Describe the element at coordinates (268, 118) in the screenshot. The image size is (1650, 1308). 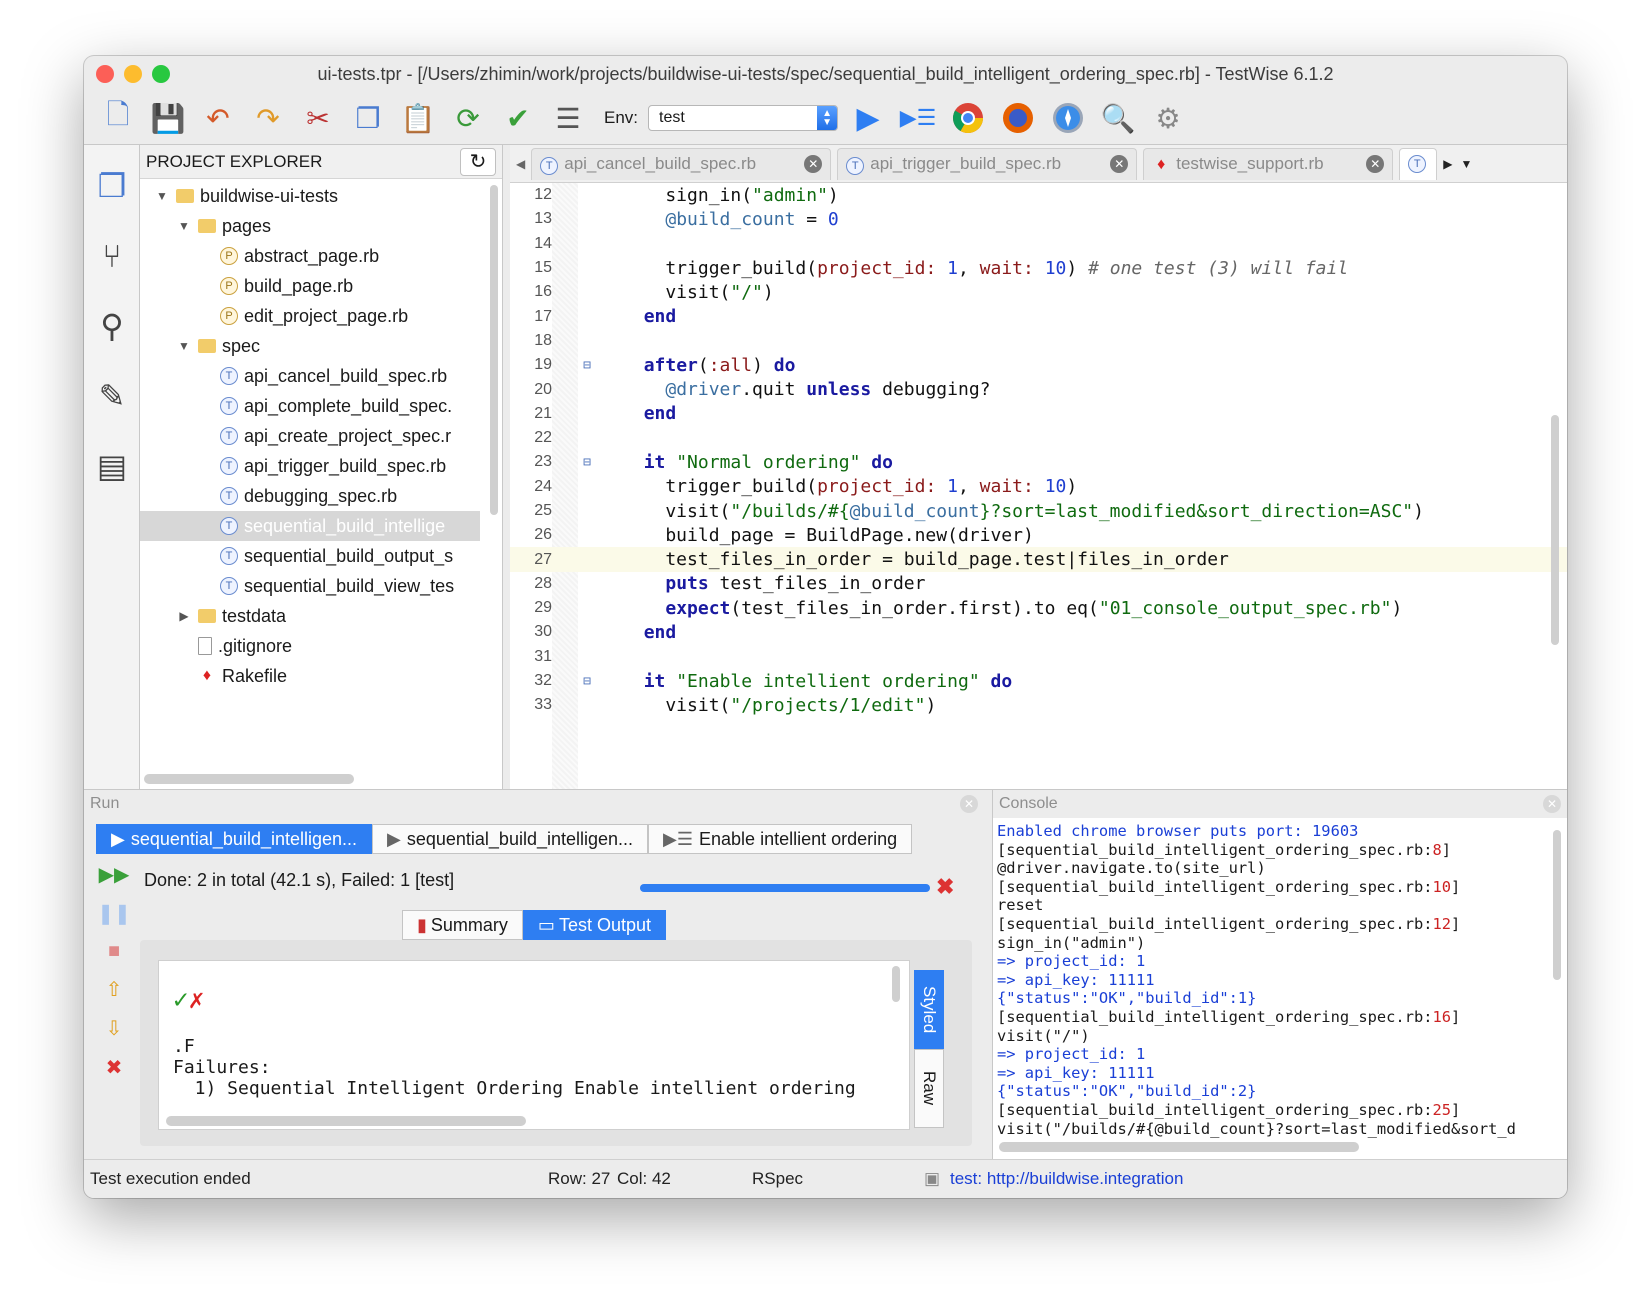
I see `redo-icon: ↷` at that location.